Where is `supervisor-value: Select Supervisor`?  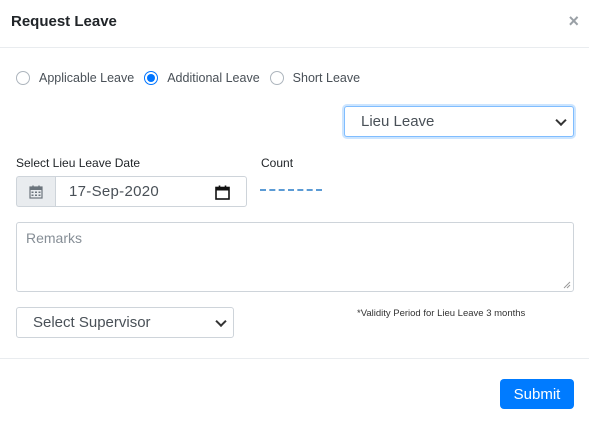 supervisor-value: Select Supervisor is located at coordinates (92, 322).